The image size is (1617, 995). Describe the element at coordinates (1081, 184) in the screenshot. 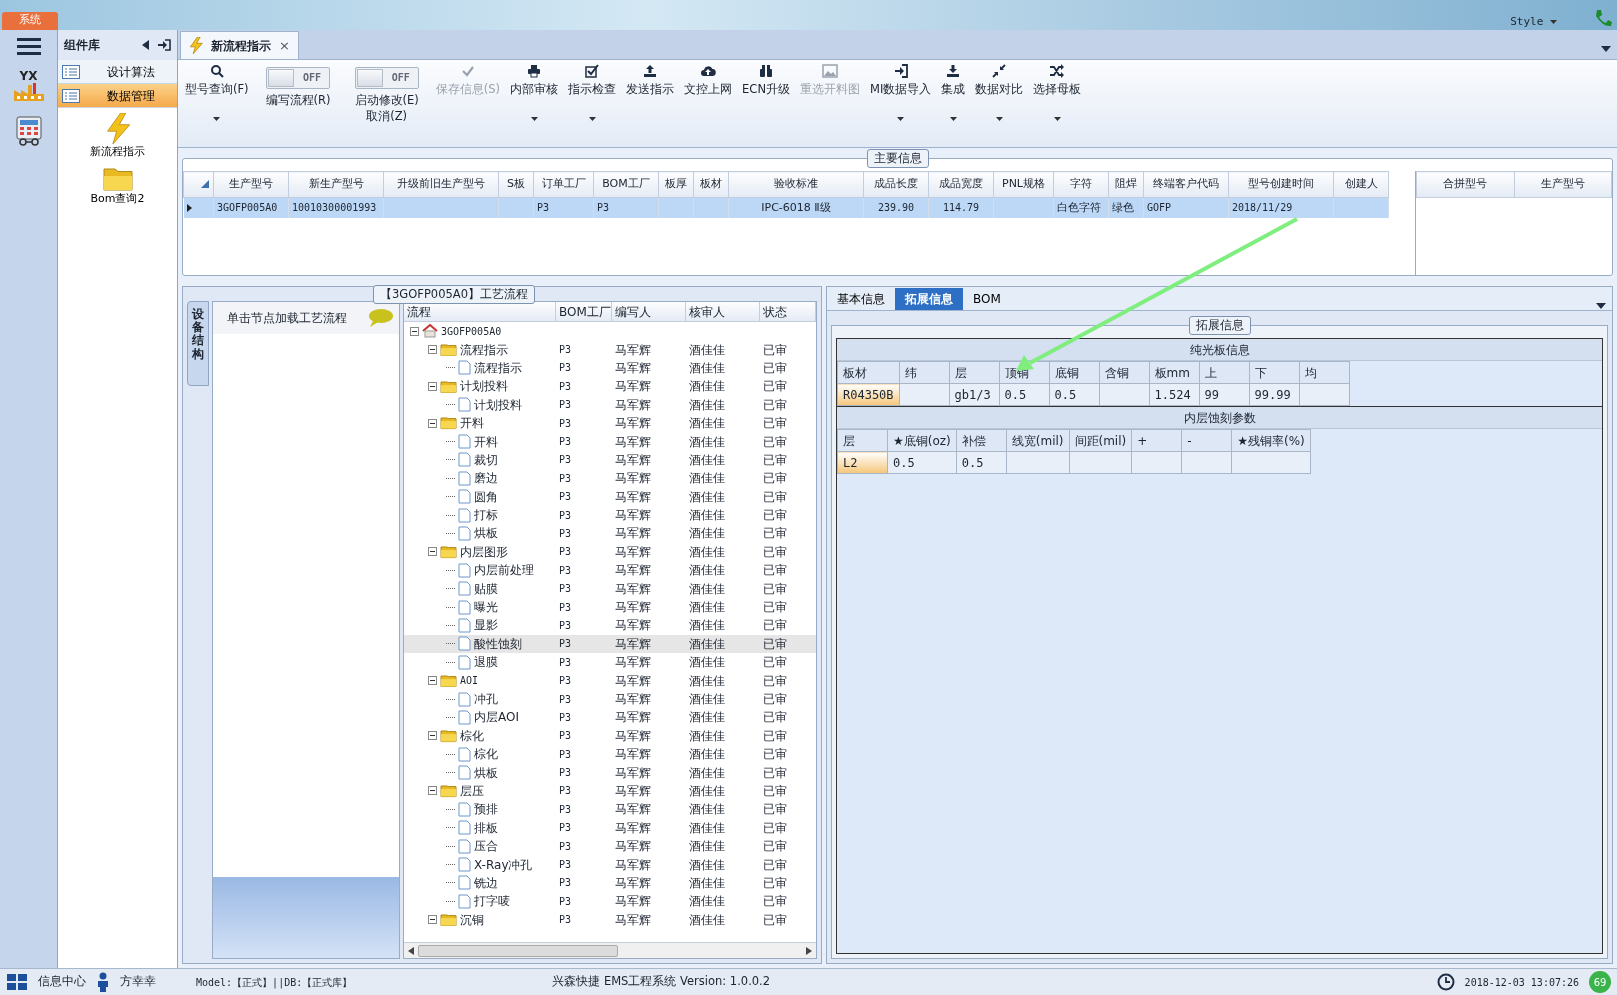

I see `column-header: 字符` at that location.